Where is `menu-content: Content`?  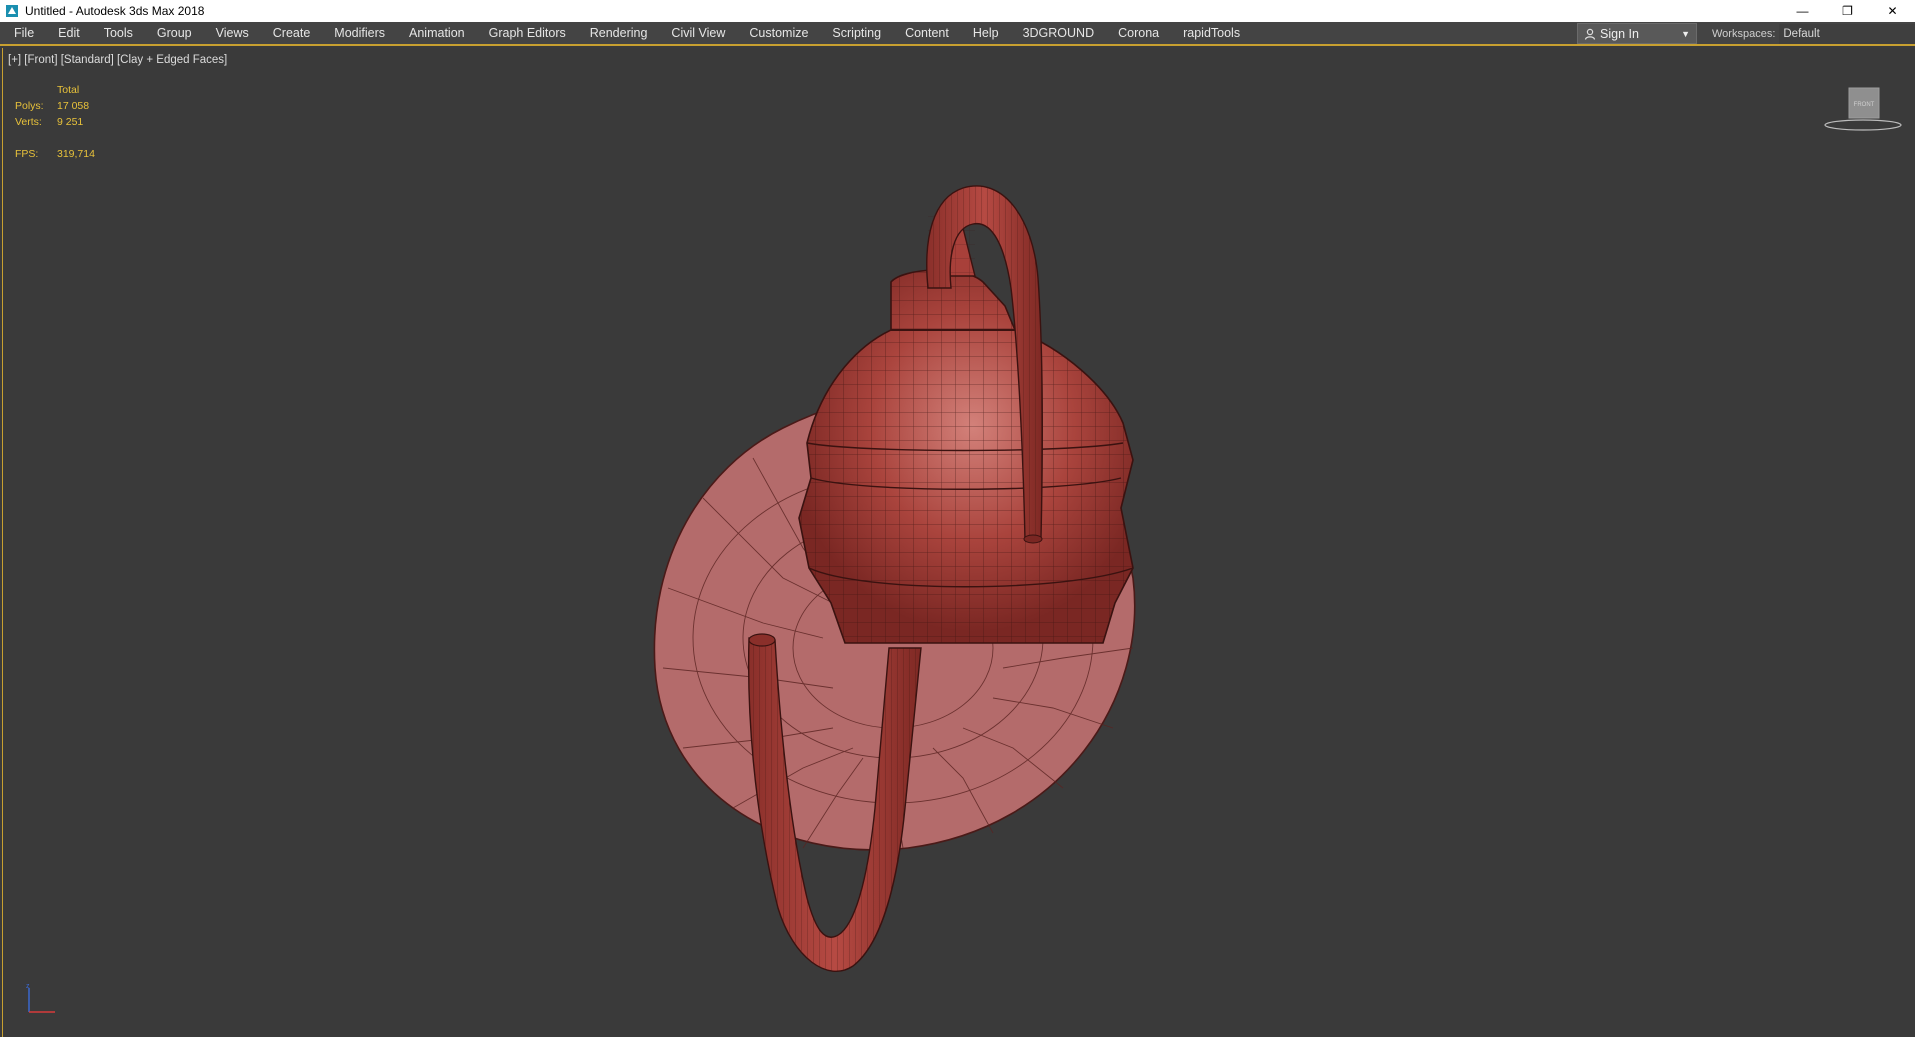 menu-content: Content is located at coordinates (927, 33).